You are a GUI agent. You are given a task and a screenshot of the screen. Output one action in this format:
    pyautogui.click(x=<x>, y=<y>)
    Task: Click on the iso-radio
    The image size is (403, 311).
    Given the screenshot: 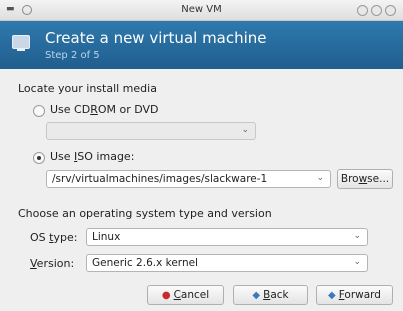 What is the action you would take?
    pyautogui.click(x=39, y=158)
    